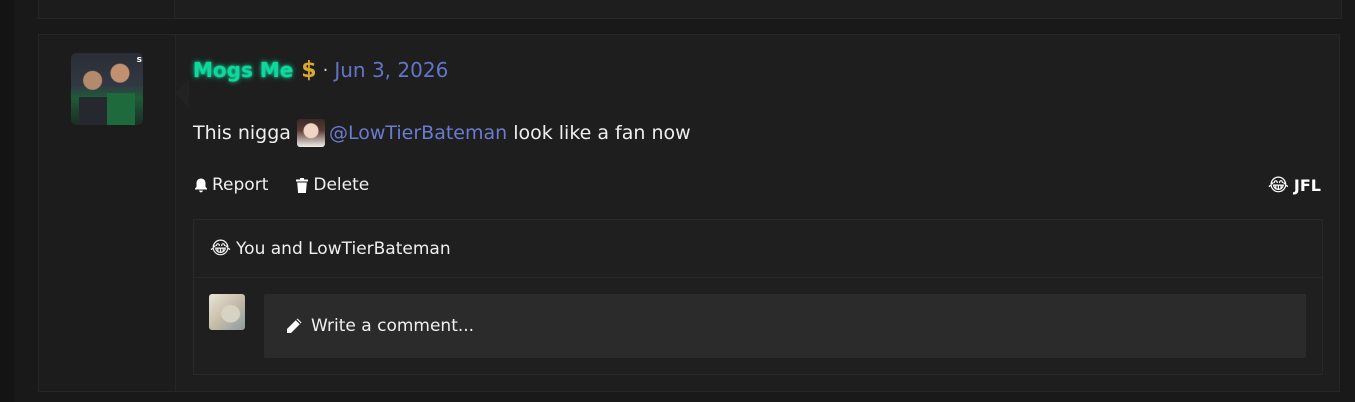 The height and width of the screenshot is (402, 1355). I want to click on avatar-figure-left, so click(93, 111).